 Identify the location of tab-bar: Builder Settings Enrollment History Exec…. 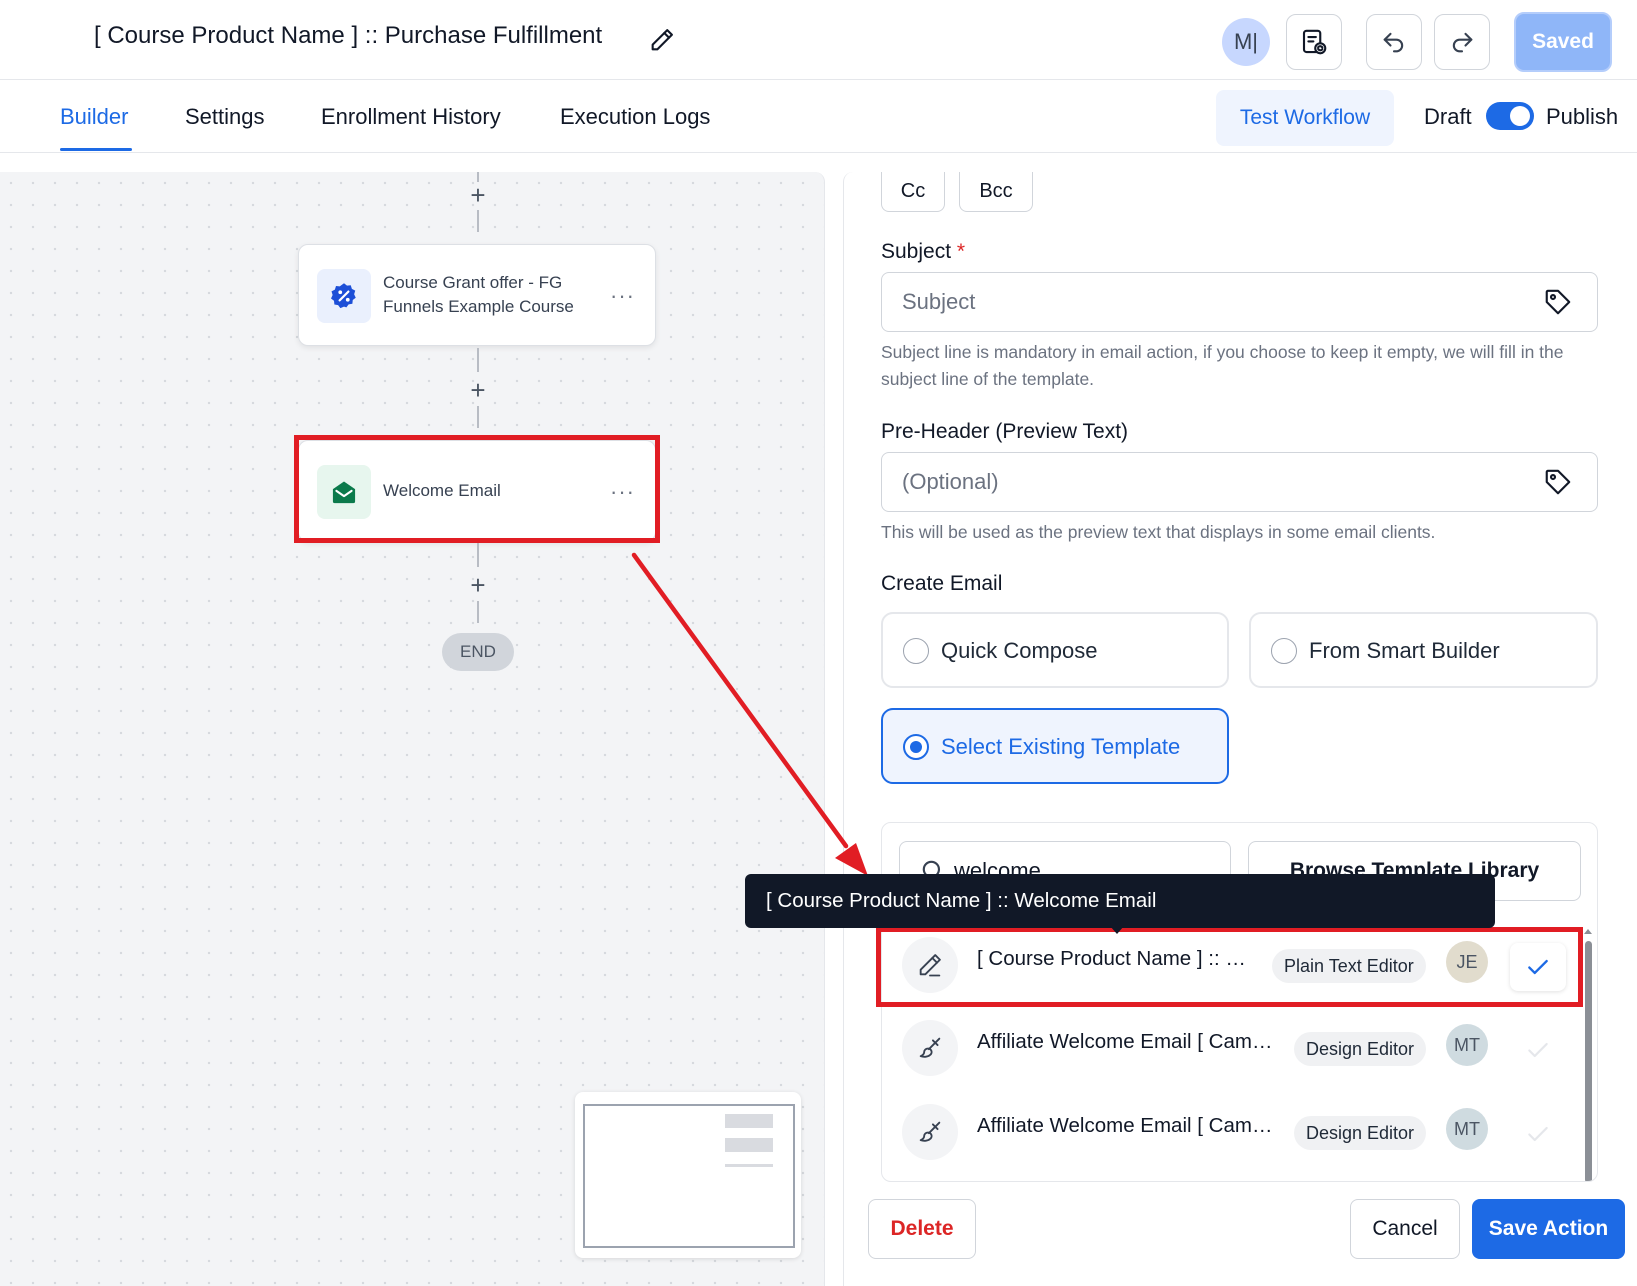
(818, 116).